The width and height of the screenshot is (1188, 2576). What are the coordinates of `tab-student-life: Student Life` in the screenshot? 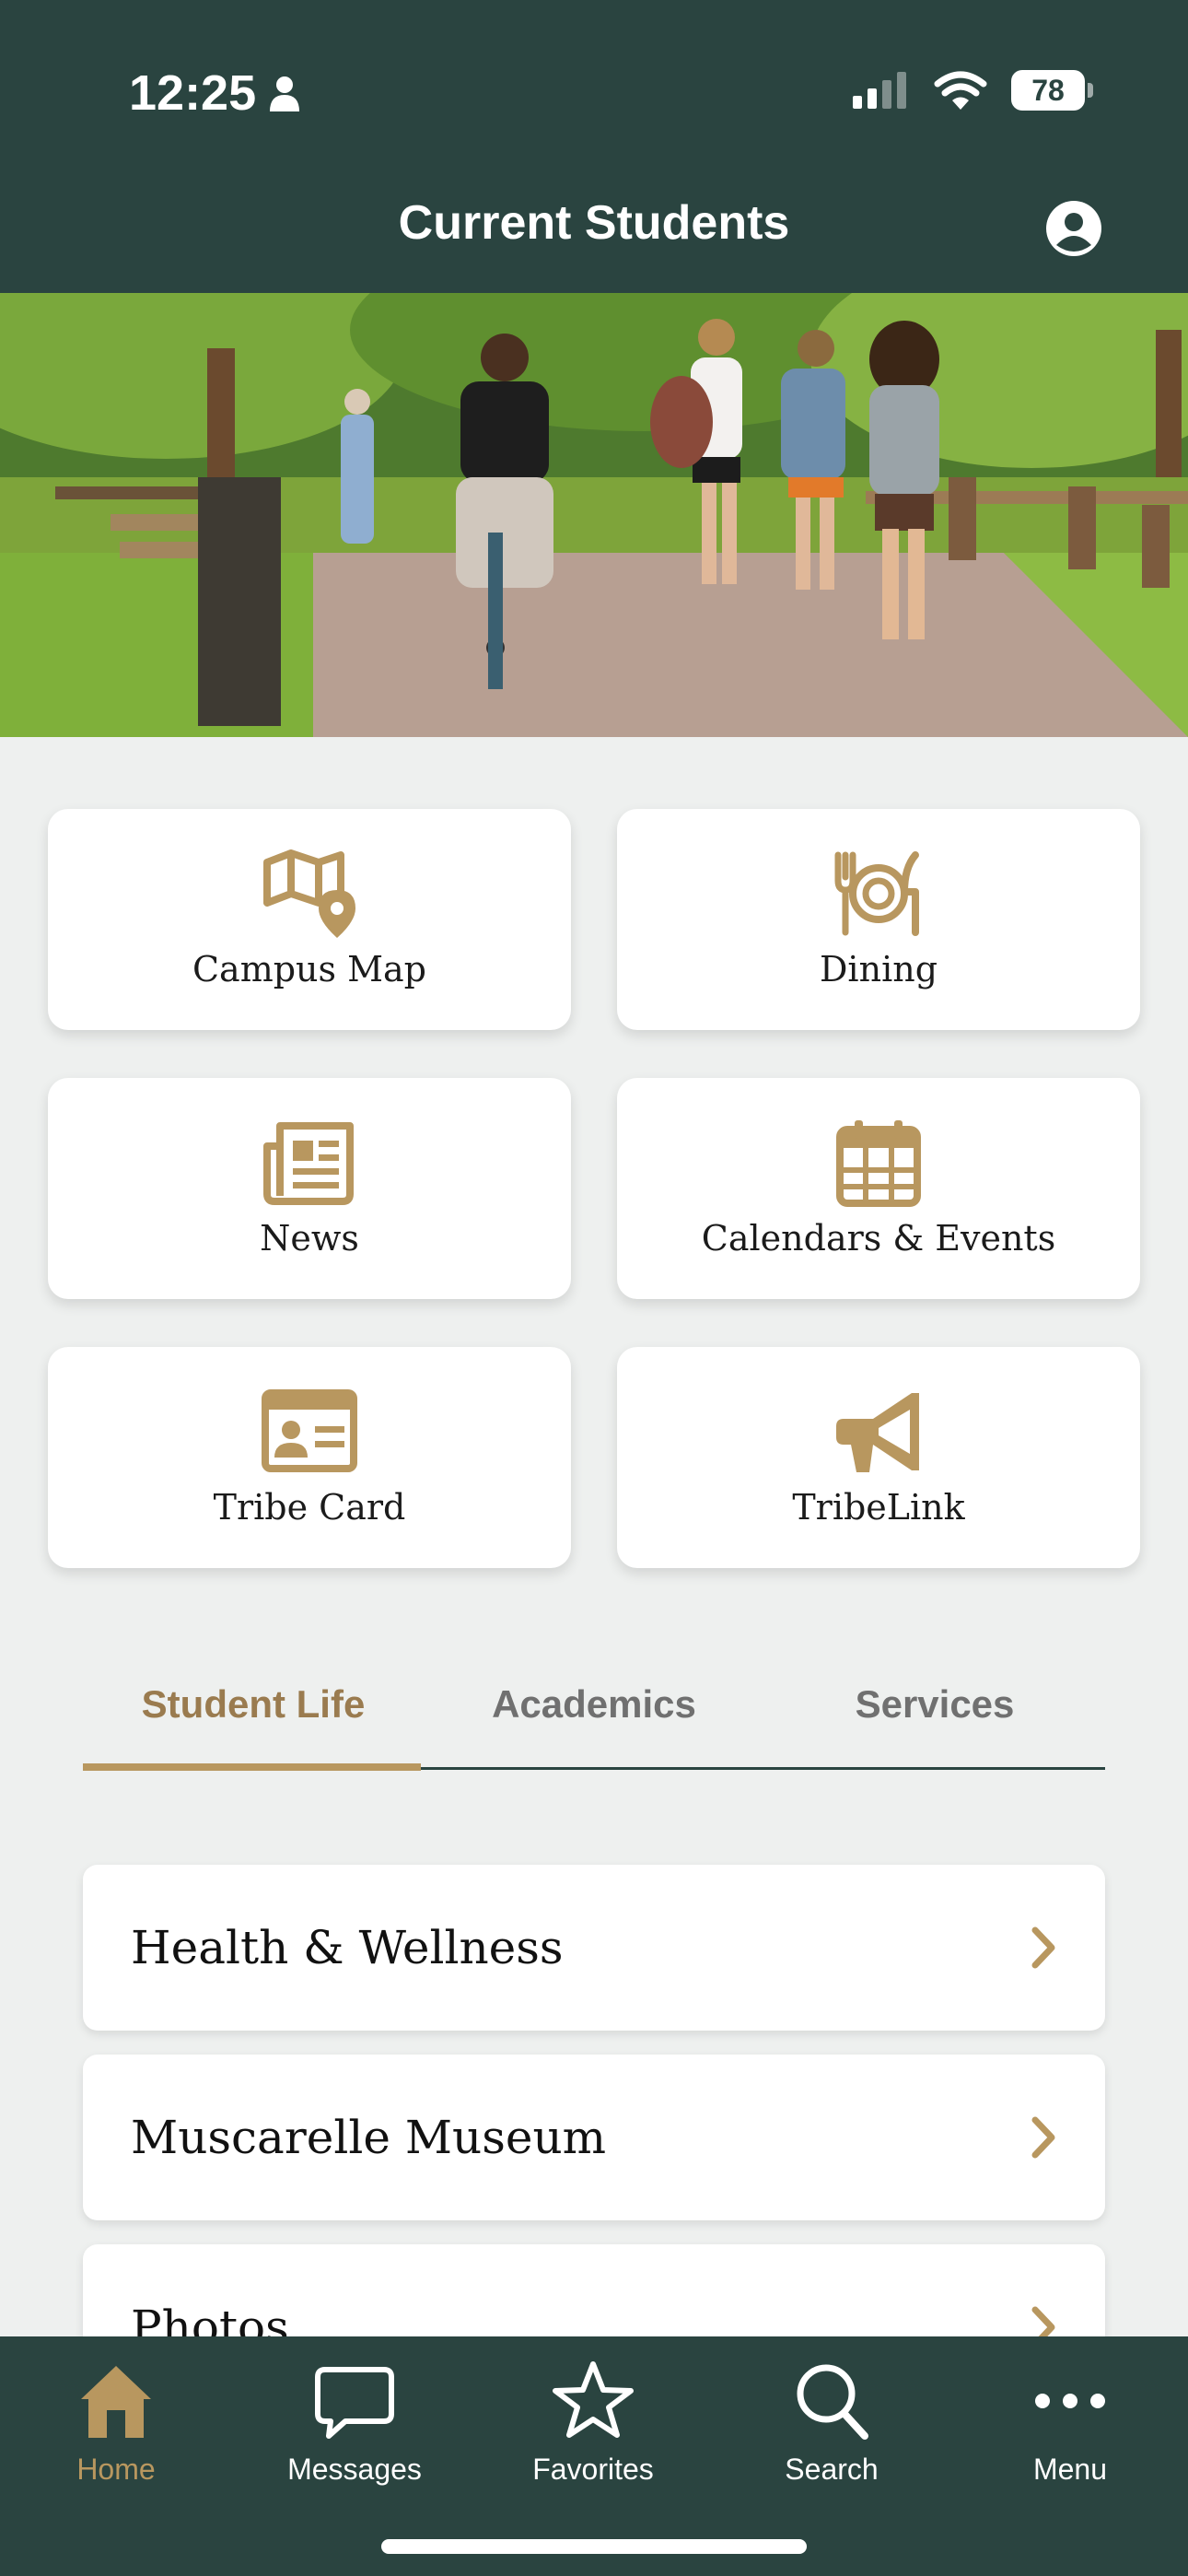 It's located at (253, 1704).